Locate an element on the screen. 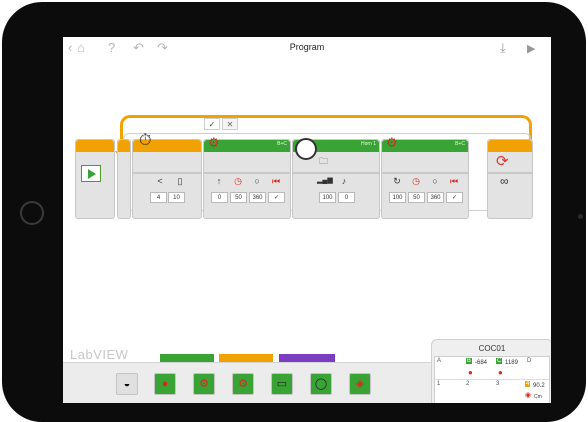  port-2-label: 2 is located at coordinates (468, 384).